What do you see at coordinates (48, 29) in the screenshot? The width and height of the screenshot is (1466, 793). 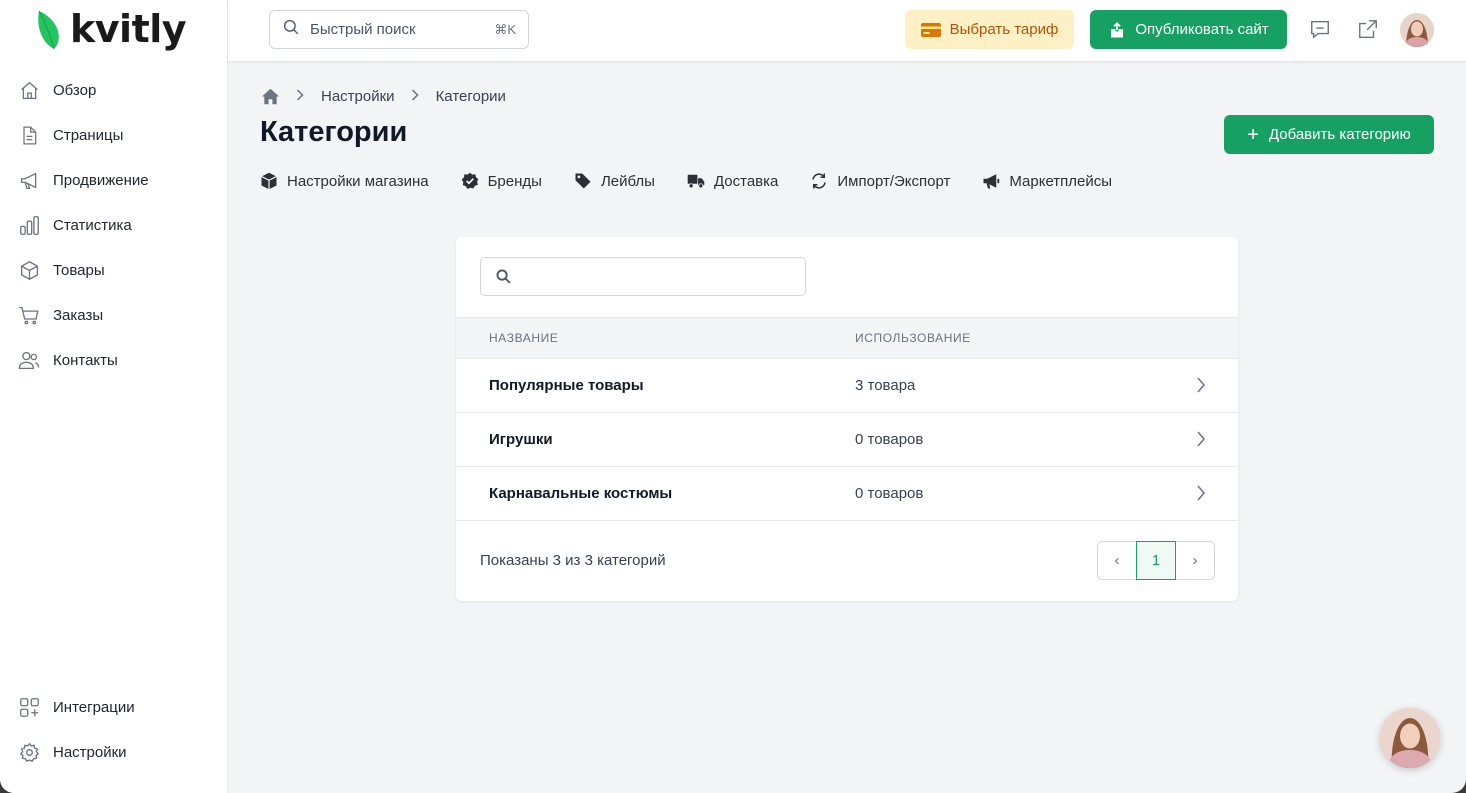 I see `leaf-logo-icon` at bounding box center [48, 29].